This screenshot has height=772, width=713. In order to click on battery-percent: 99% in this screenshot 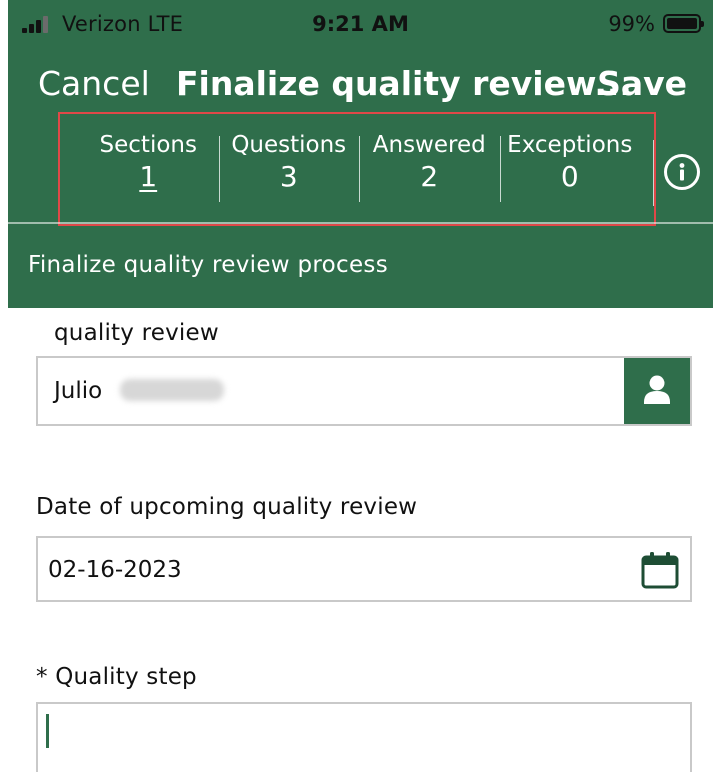, I will do `click(631, 24)`.